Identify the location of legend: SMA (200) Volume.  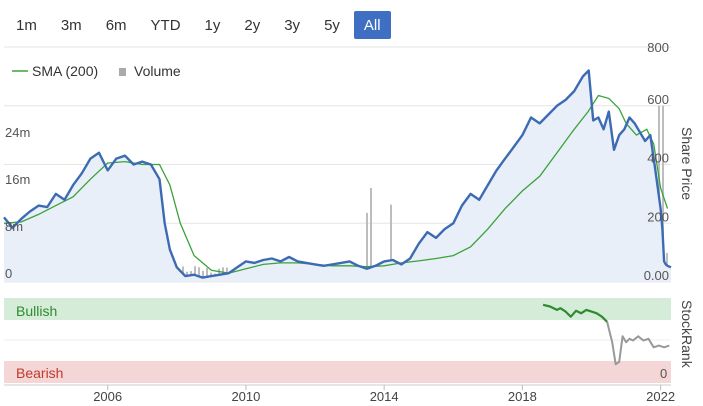
(96, 71).